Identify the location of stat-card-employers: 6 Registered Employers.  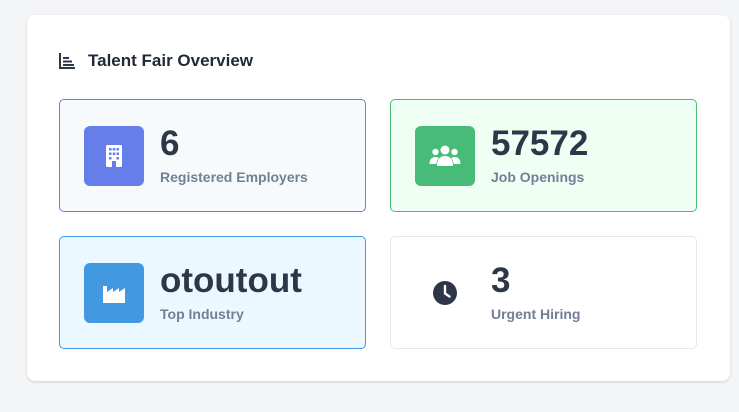
(212, 155).